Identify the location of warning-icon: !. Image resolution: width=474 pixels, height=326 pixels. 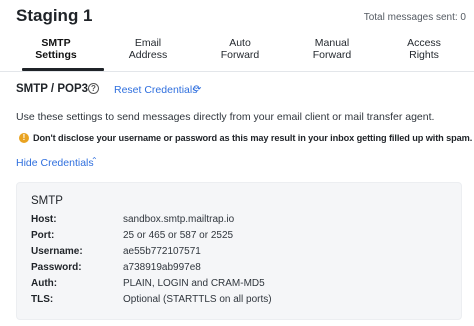
(24, 138).